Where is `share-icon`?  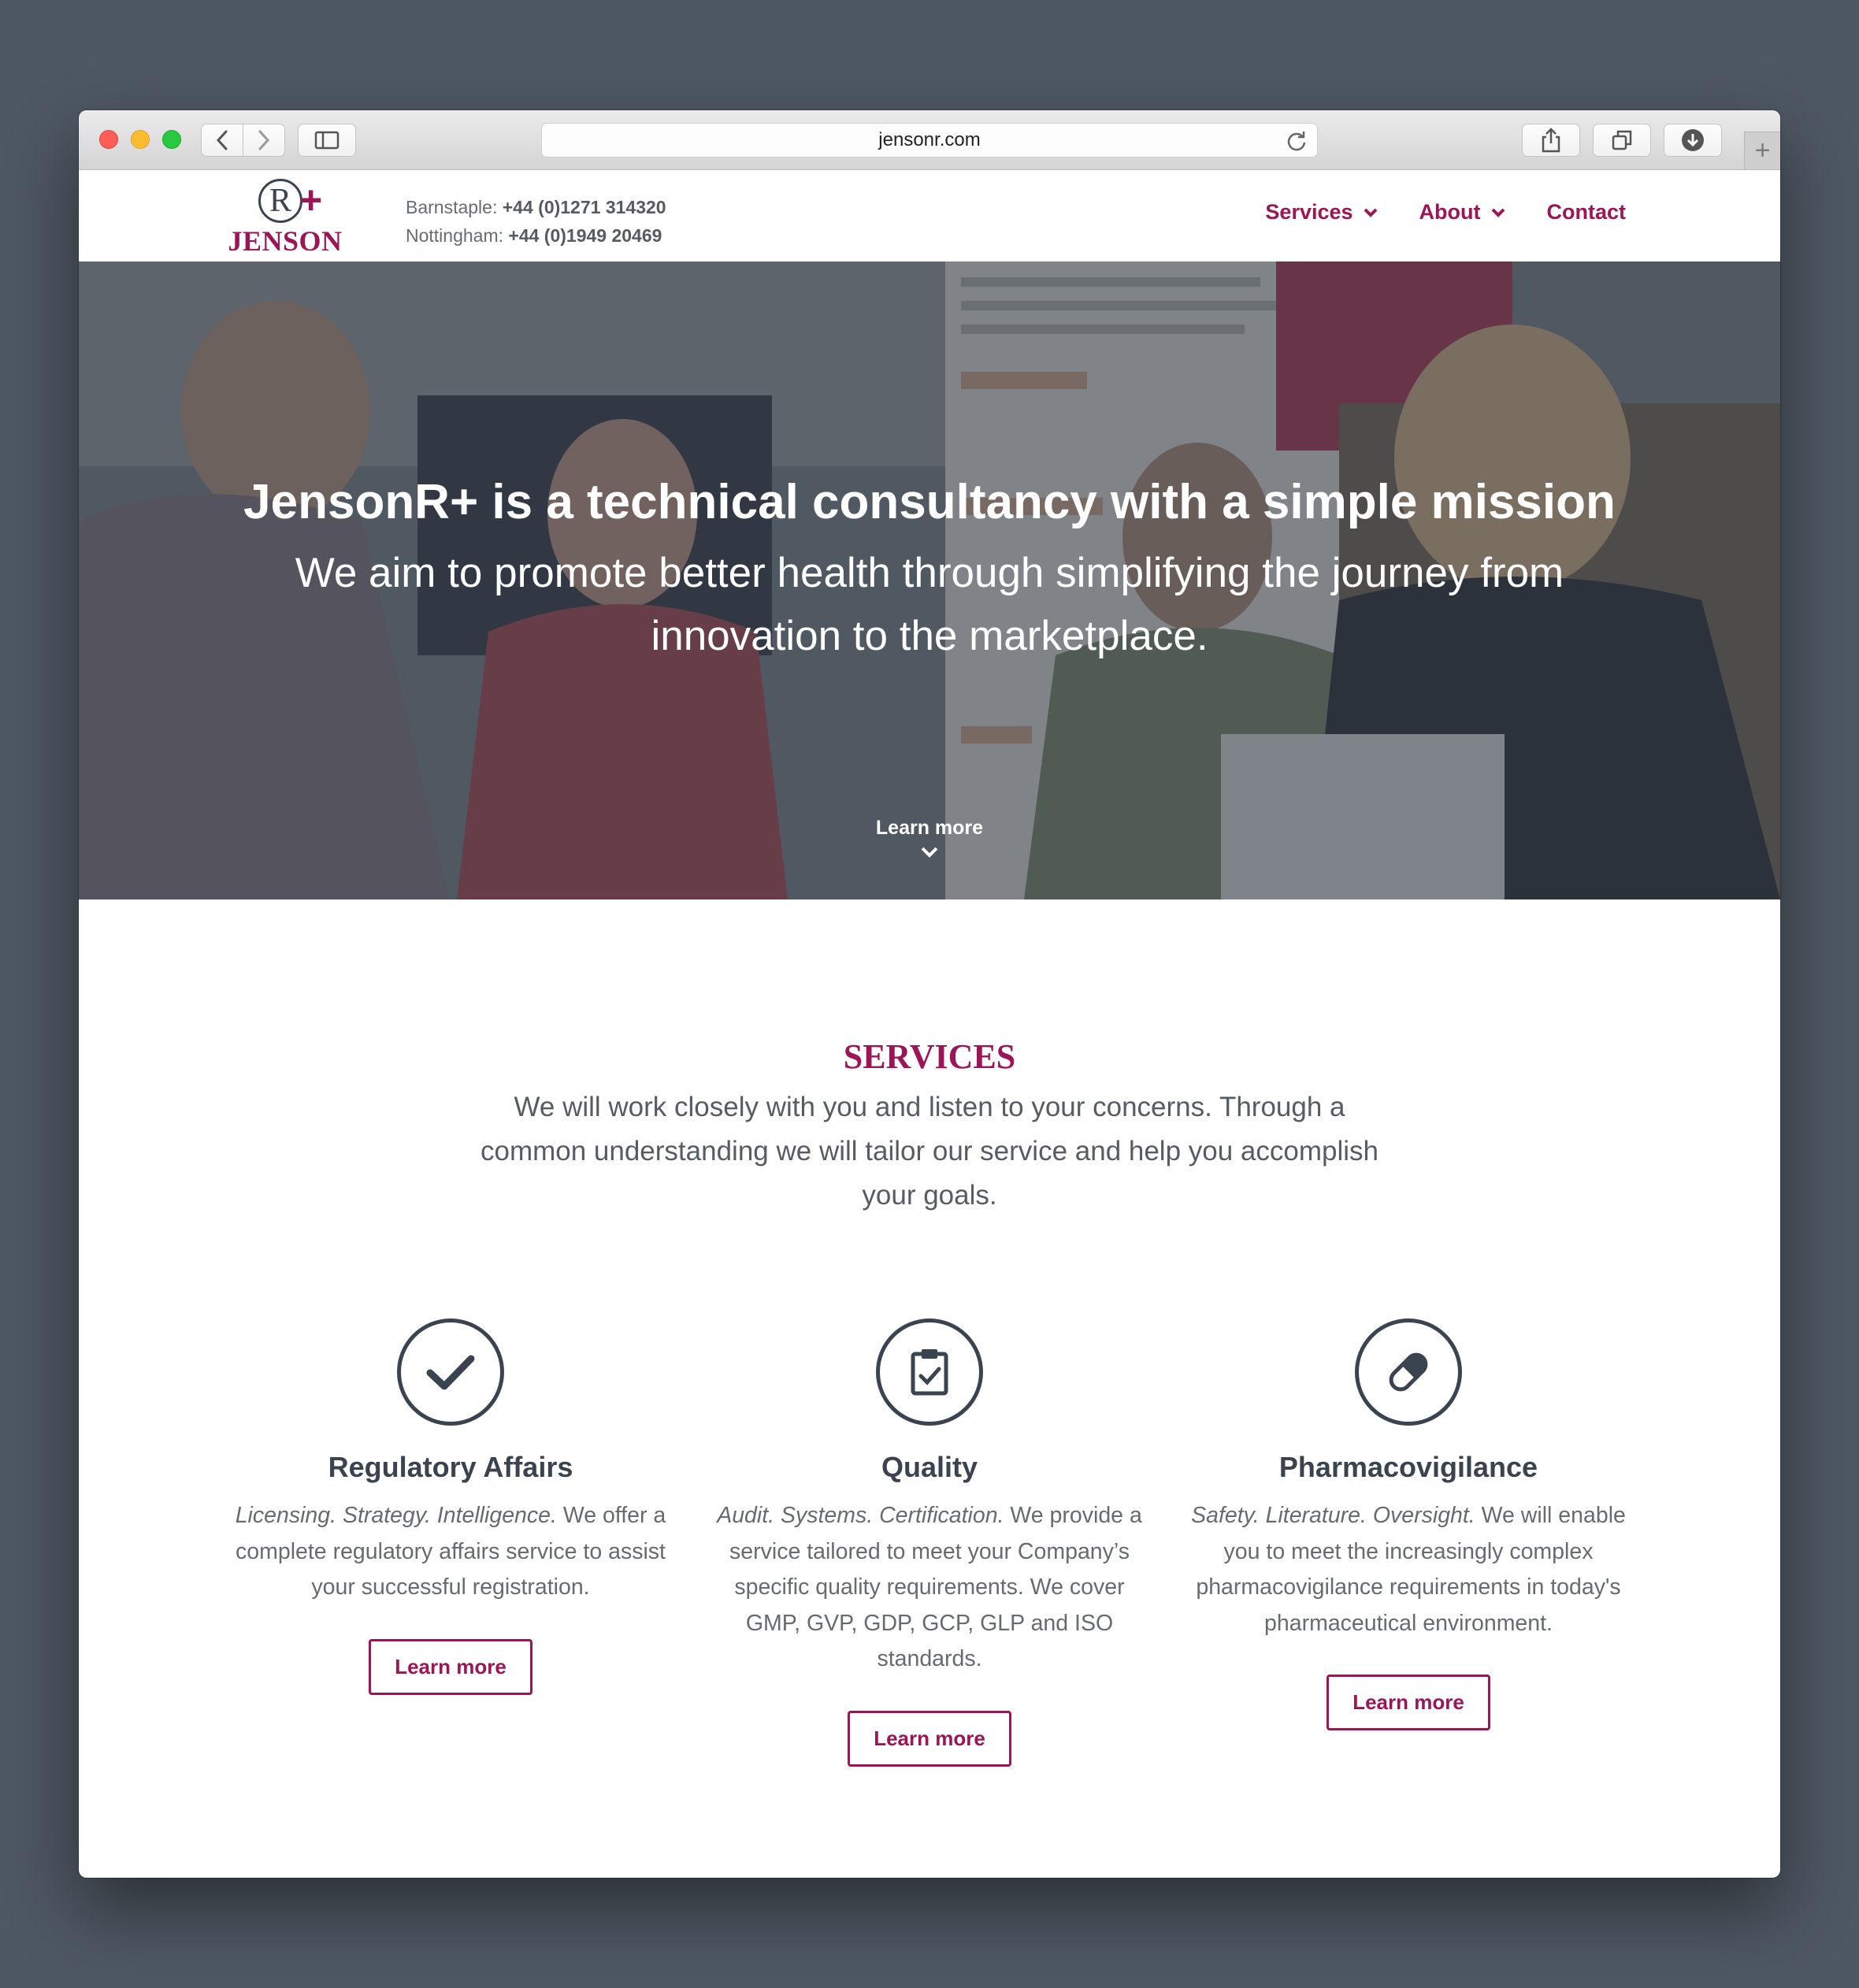 share-icon is located at coordinates (1551, 140).